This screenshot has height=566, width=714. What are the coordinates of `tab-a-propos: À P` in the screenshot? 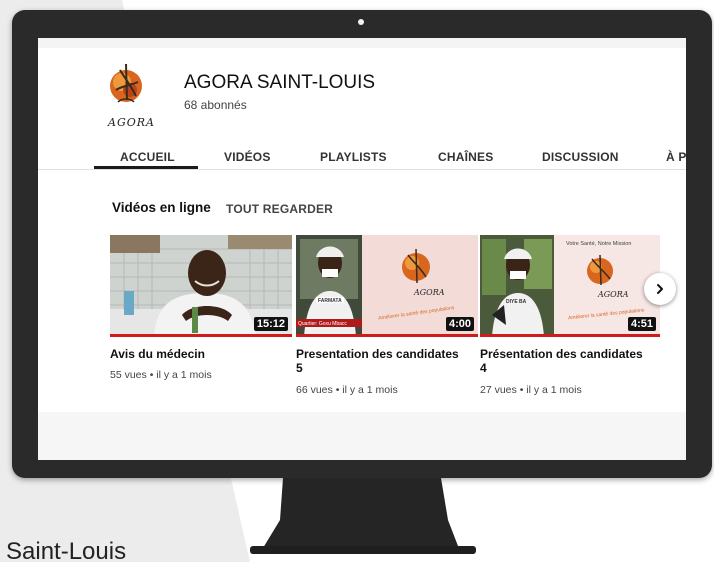 It's located at (676, 157).